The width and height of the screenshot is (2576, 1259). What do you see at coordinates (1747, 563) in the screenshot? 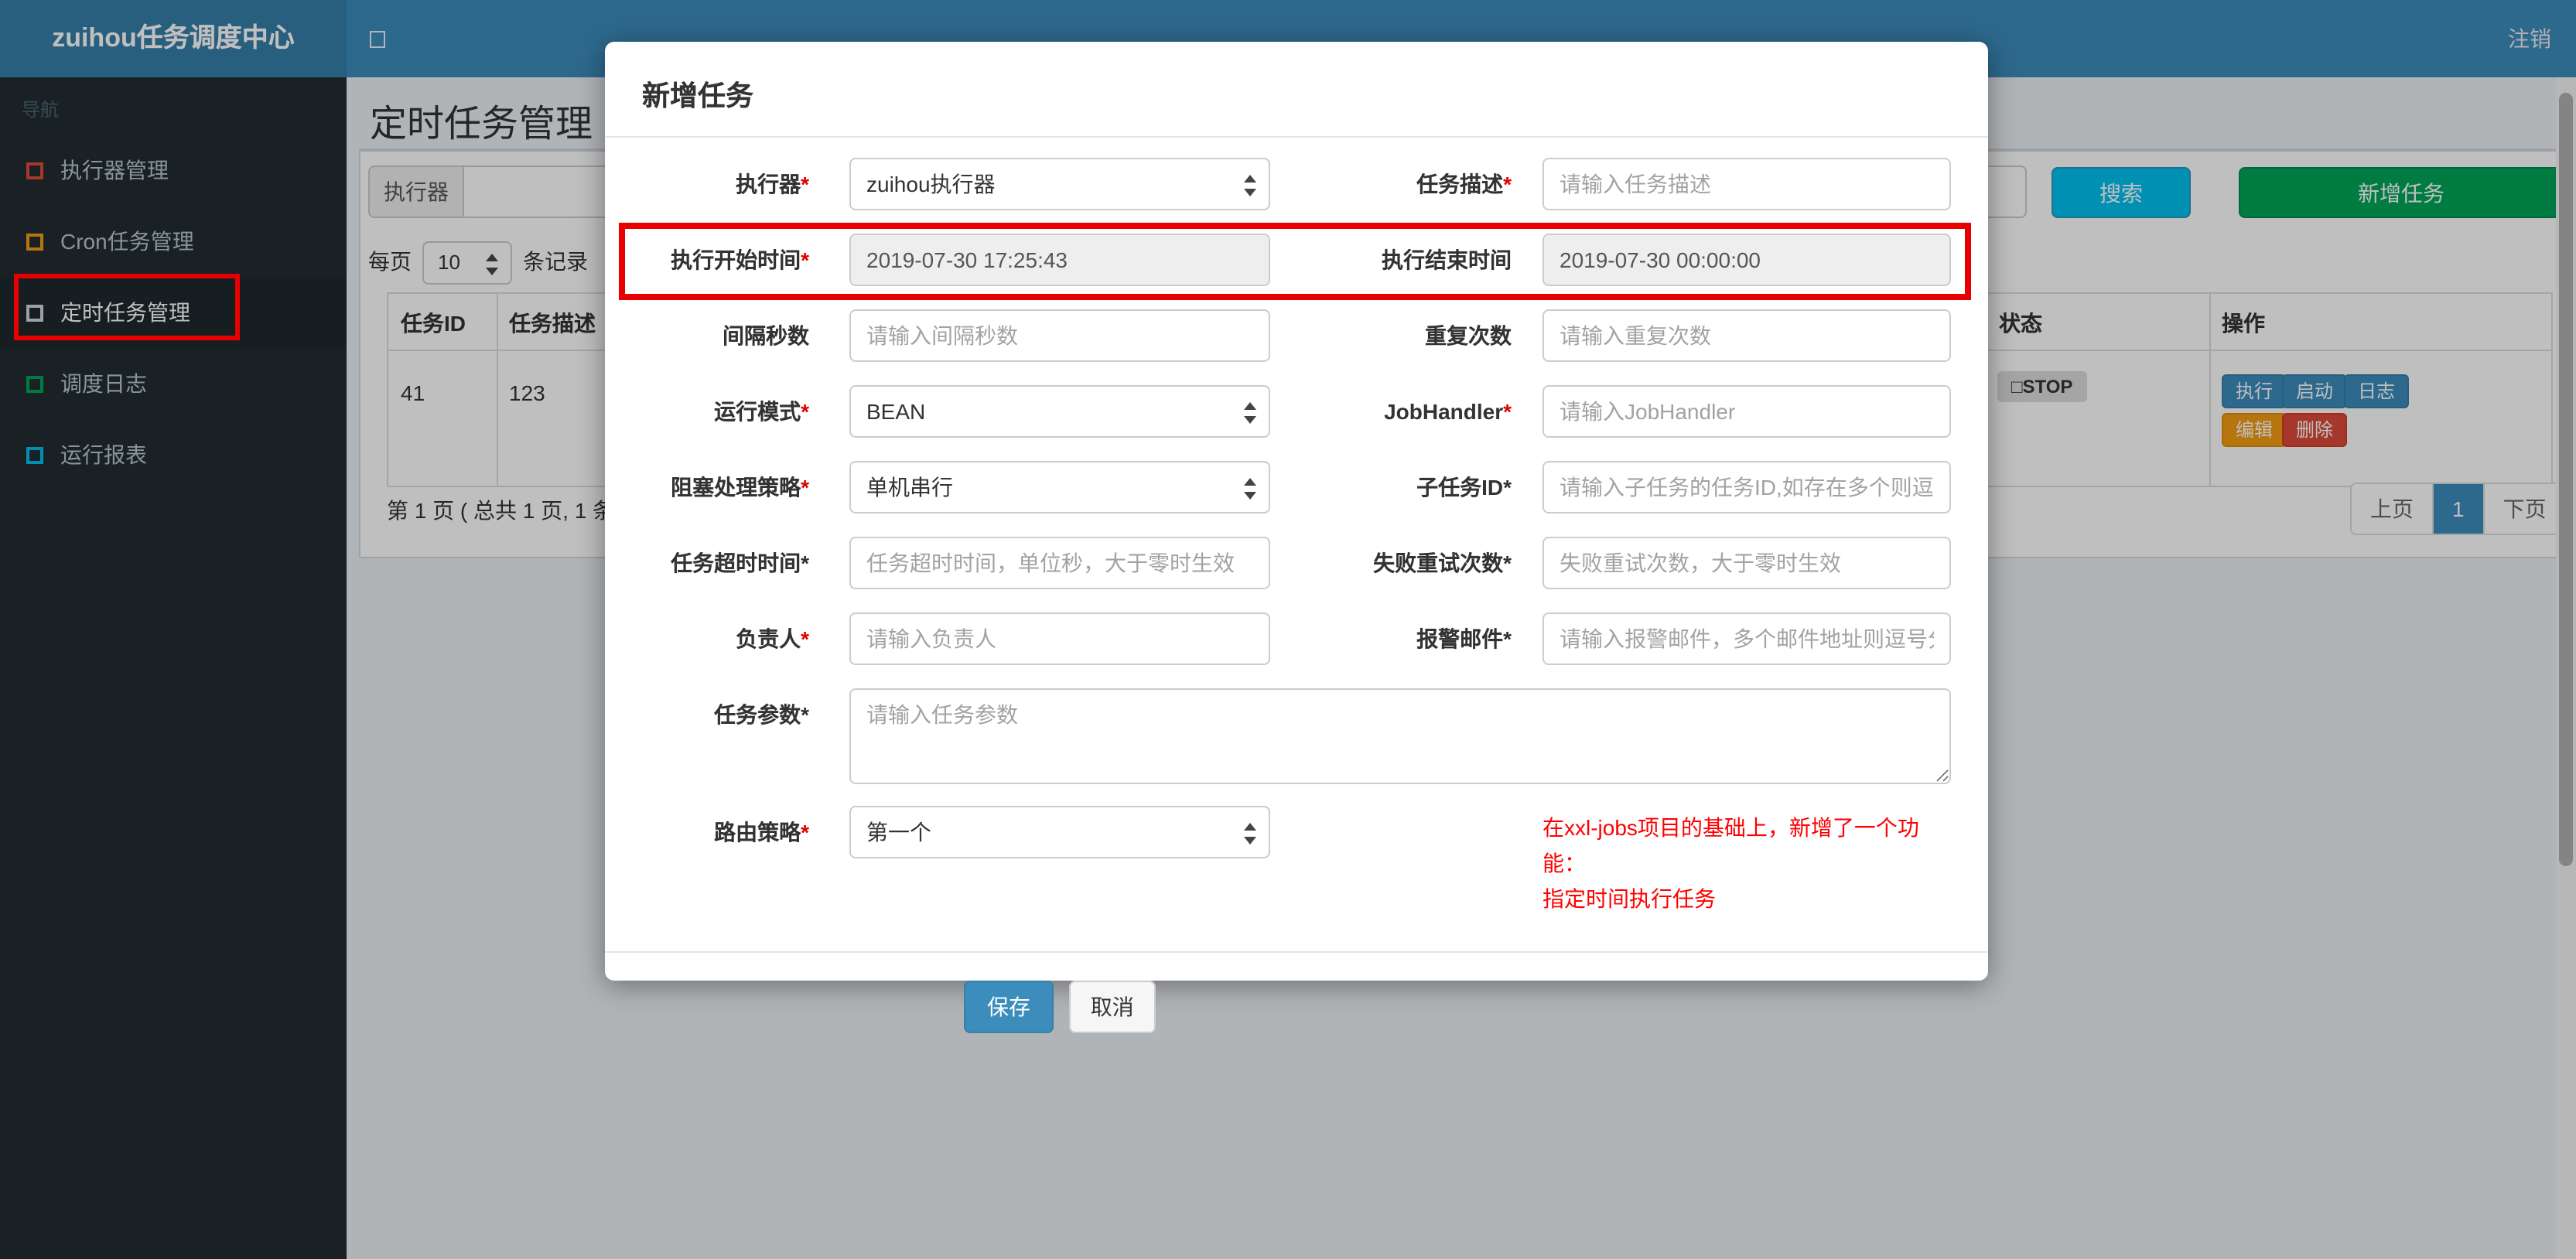
I see `fail-retry-input` at bounding box center [1747, 563].